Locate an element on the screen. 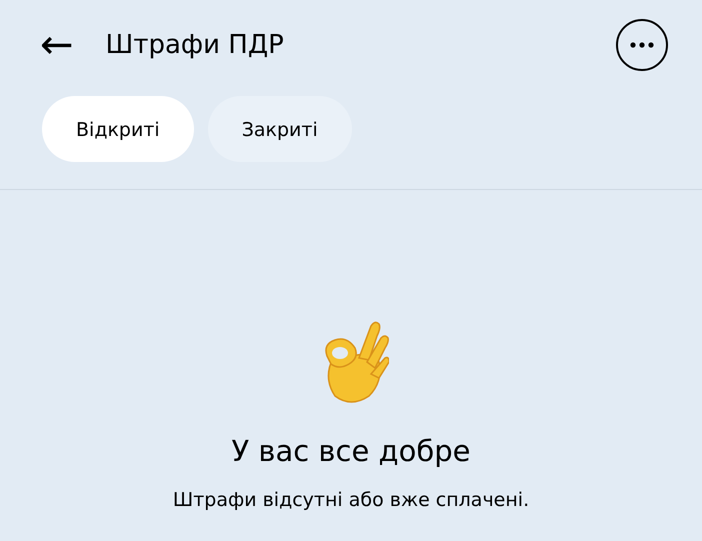 The height and width of the screenshot is (541, 702). more-icon is located at coordinates (642, 45).